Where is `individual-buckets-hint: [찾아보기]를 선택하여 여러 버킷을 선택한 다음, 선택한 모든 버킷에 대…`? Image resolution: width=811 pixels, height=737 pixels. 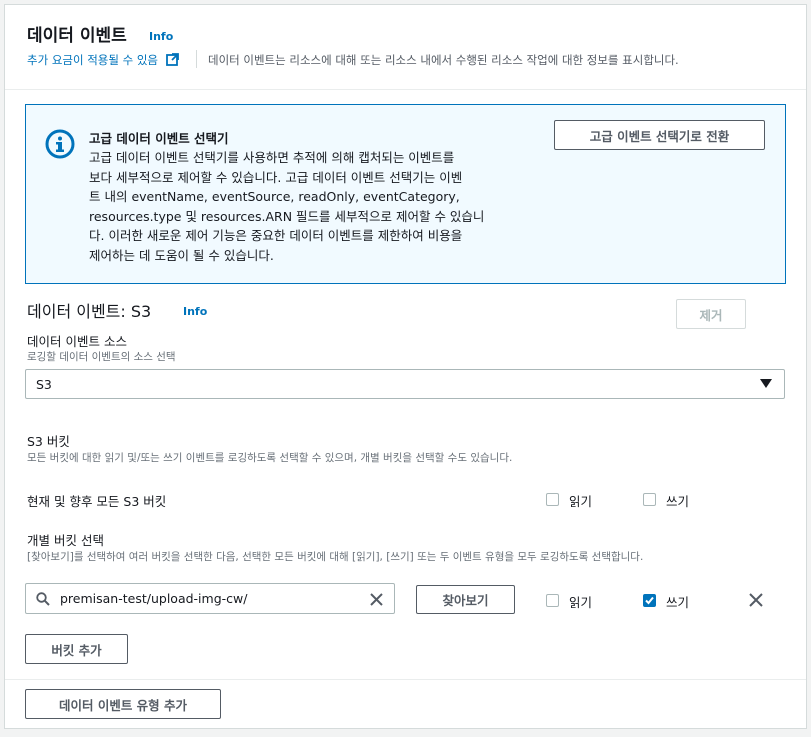
individual-buckets-hint: [찾아보기]를 선택하여 여러 버킷을 선택한 다음, 선택한 모든 버킷에 대… is located at coordinates (335, 557).